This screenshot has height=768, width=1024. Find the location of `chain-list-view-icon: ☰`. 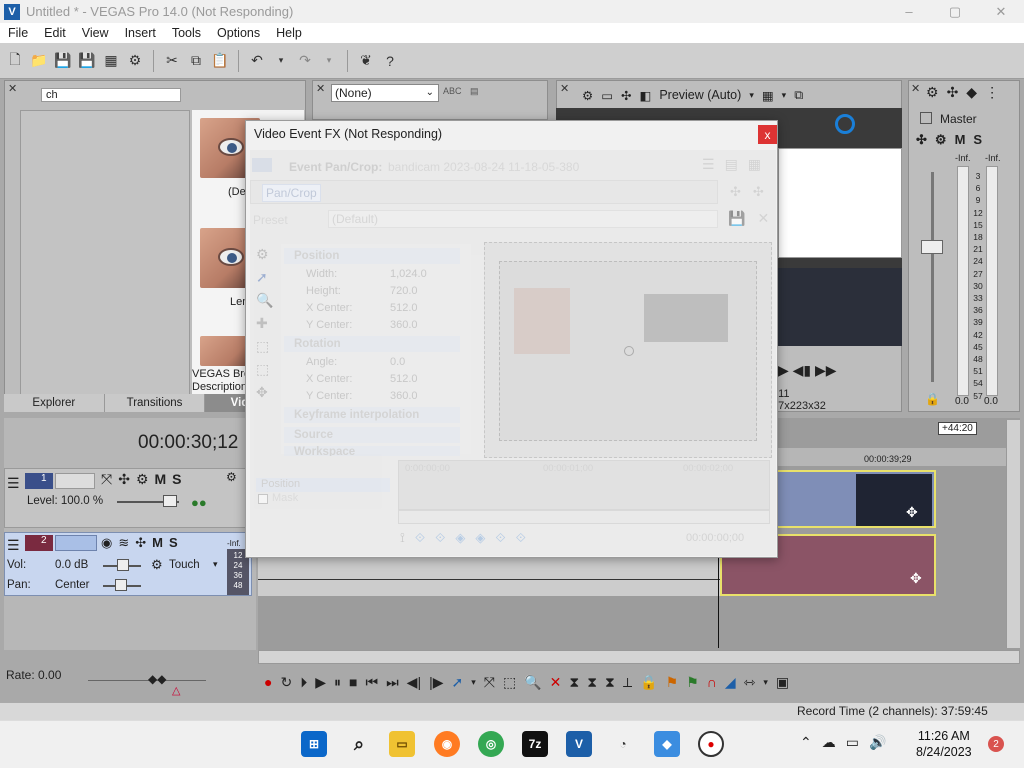

chain-list-view-icon: ☰ is located at coordinates (708, 164).